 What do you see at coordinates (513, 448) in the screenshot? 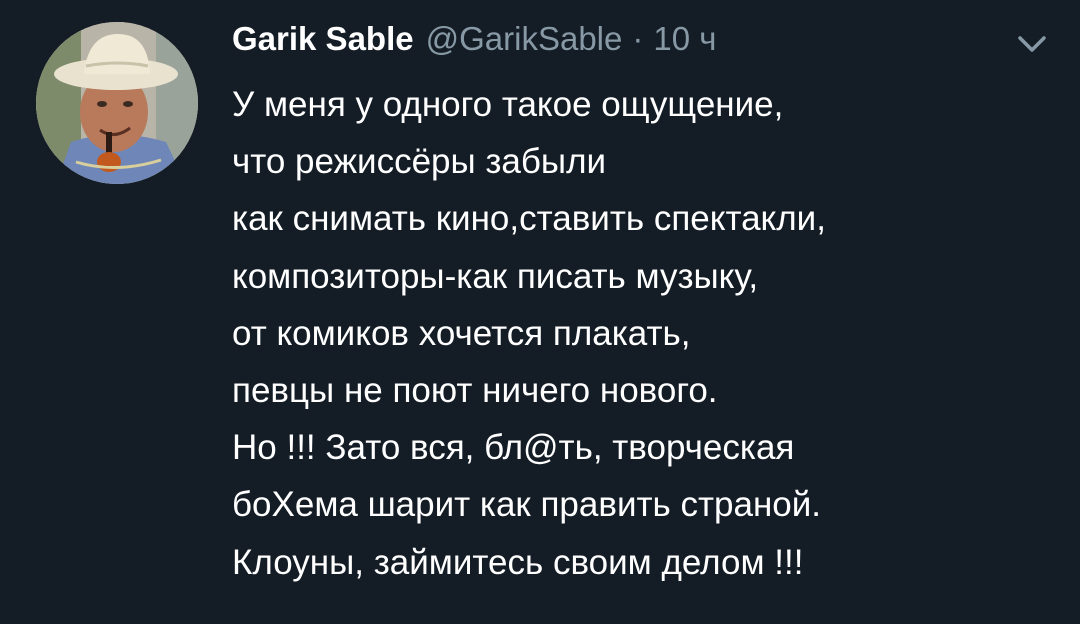
I see `tweet-text-line: Но !!! Зато вся, бл@ть, творческая` at bounding box center [513, 448].